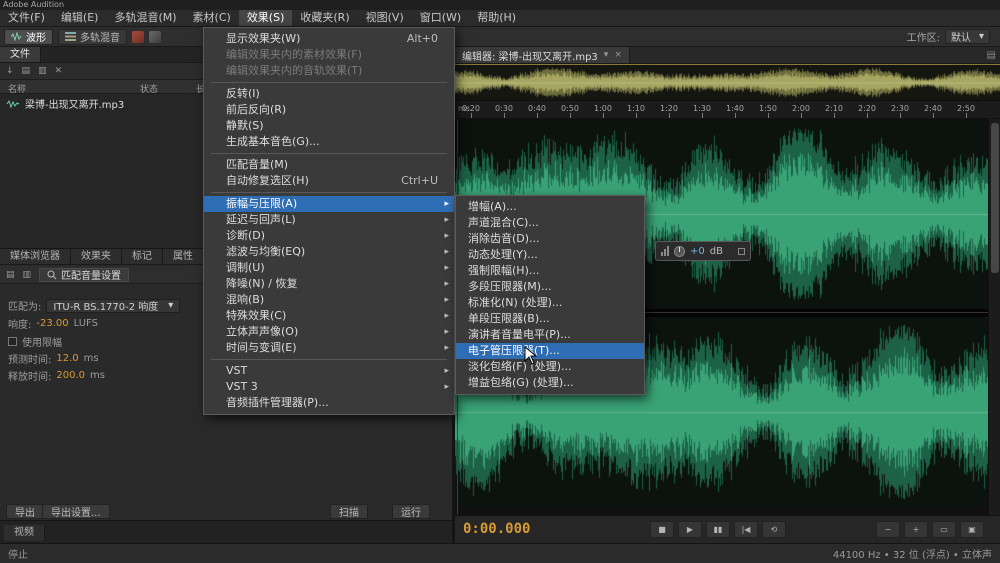  I want to click on overview-waveform, so click(727, 82).